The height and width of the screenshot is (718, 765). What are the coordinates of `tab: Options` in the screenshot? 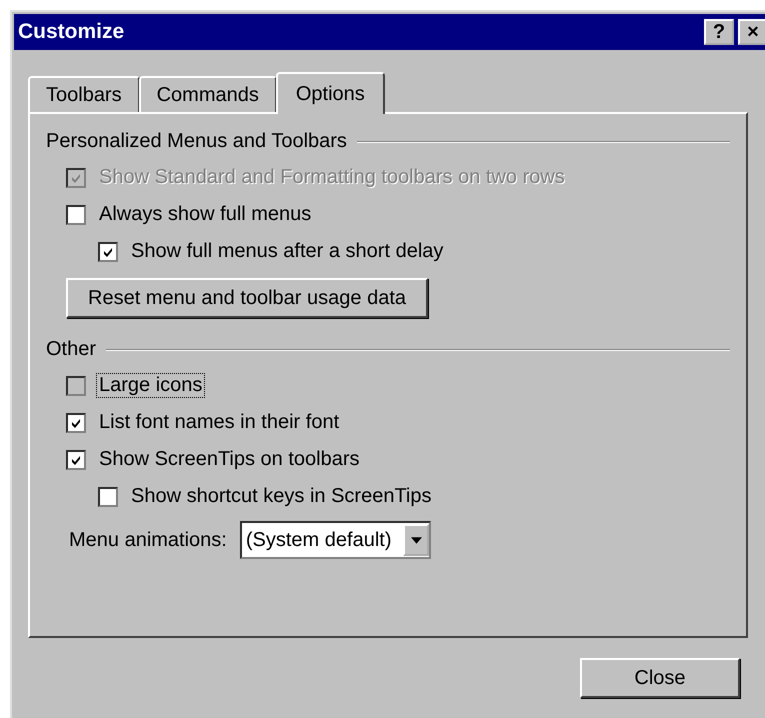 It's located at (330, 93).